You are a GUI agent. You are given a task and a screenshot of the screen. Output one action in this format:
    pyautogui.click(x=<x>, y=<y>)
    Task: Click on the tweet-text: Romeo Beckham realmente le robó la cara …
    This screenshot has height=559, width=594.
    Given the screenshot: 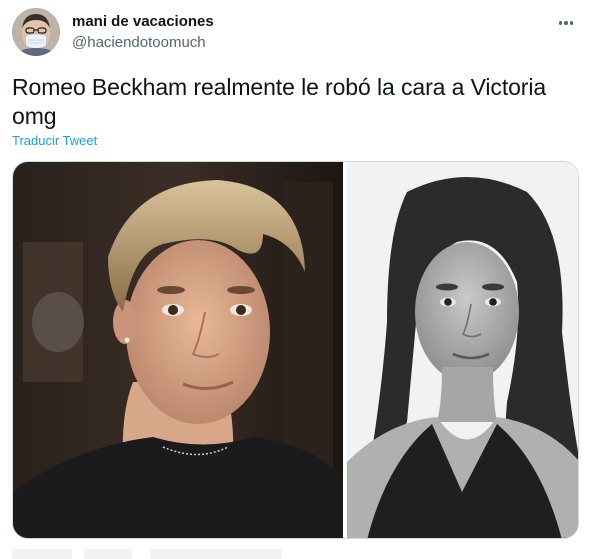 What is the action you would take?
    pyautogui.click(x=279, y=101)
    